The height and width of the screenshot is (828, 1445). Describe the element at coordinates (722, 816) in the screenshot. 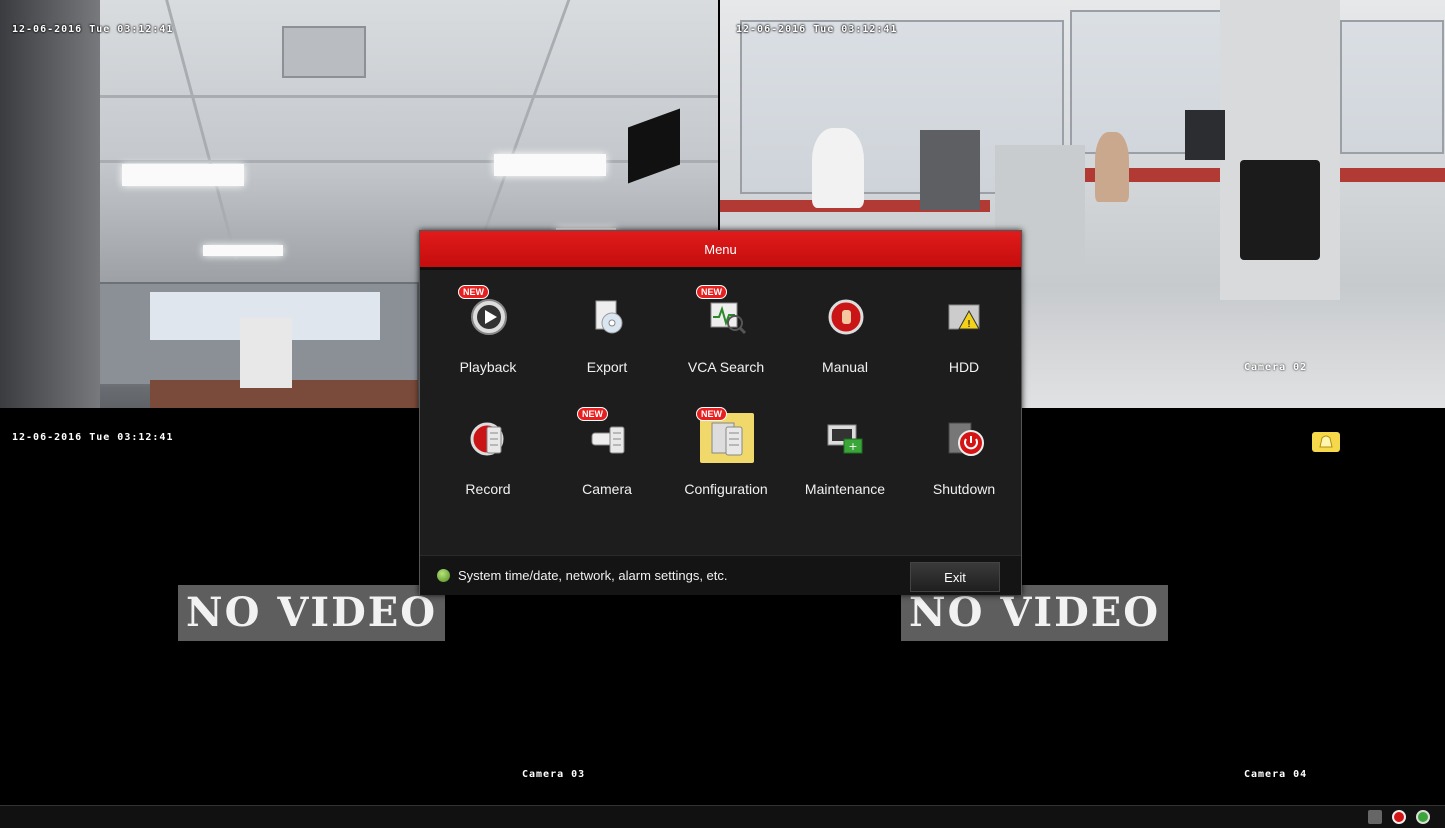

I see `status-bar` at that location.